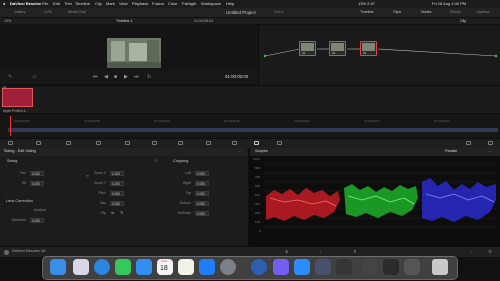 The width and height of the screenshot is (500, 281). Describe the element at coordinates (68, 4) in the screenshot. I see `menu-trim: Trim` at that location.